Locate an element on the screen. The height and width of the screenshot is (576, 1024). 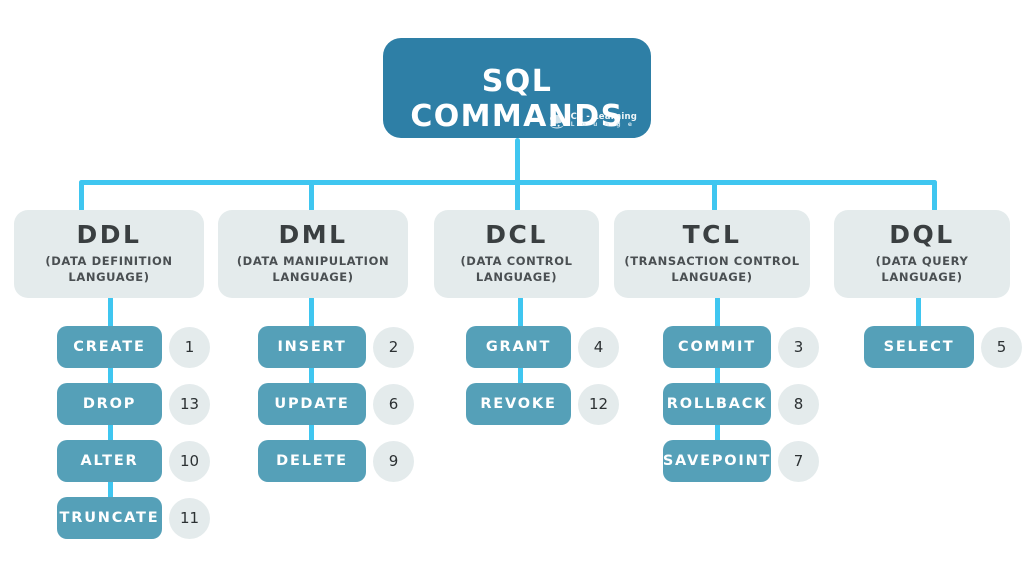
command-row-select: SELECT 5 is located at coordinates (943, 347).